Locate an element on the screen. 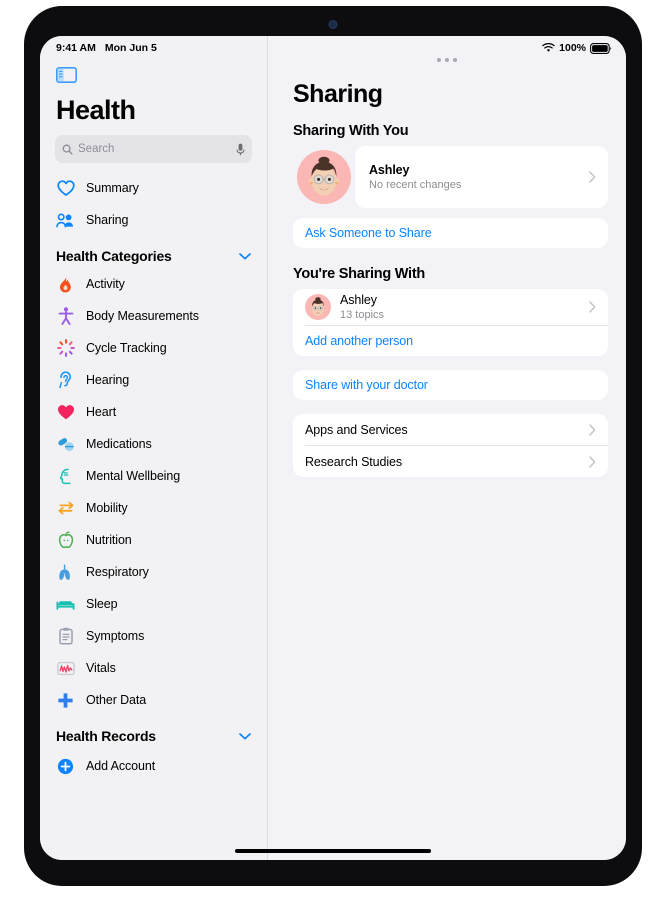 Image resolution: width=666 pixels, height=924 pixels. sidebar-item-label: Summary is located at coordinates (112, 188).